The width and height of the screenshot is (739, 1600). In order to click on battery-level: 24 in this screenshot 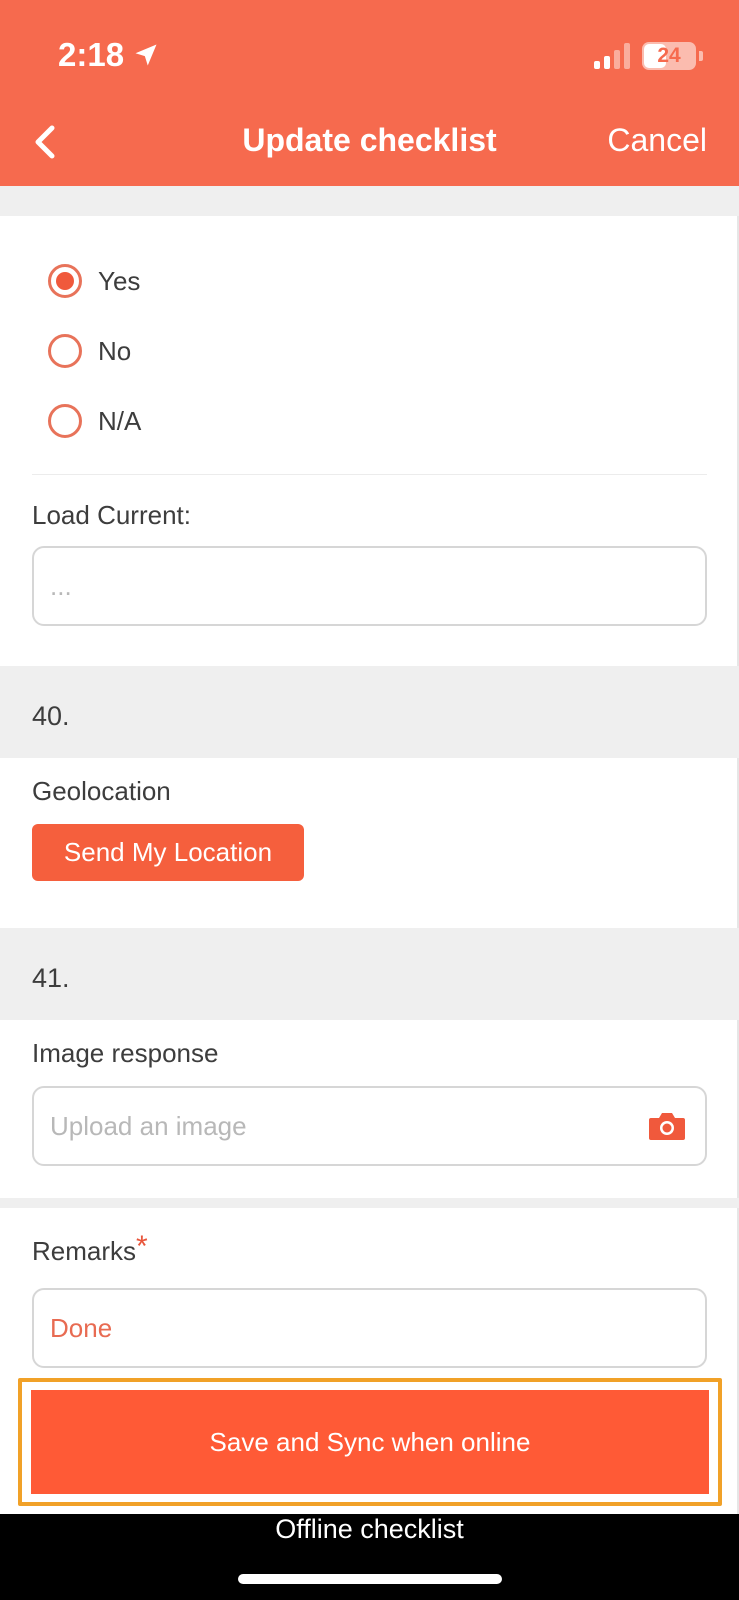, I will do `click(669, 55)`.